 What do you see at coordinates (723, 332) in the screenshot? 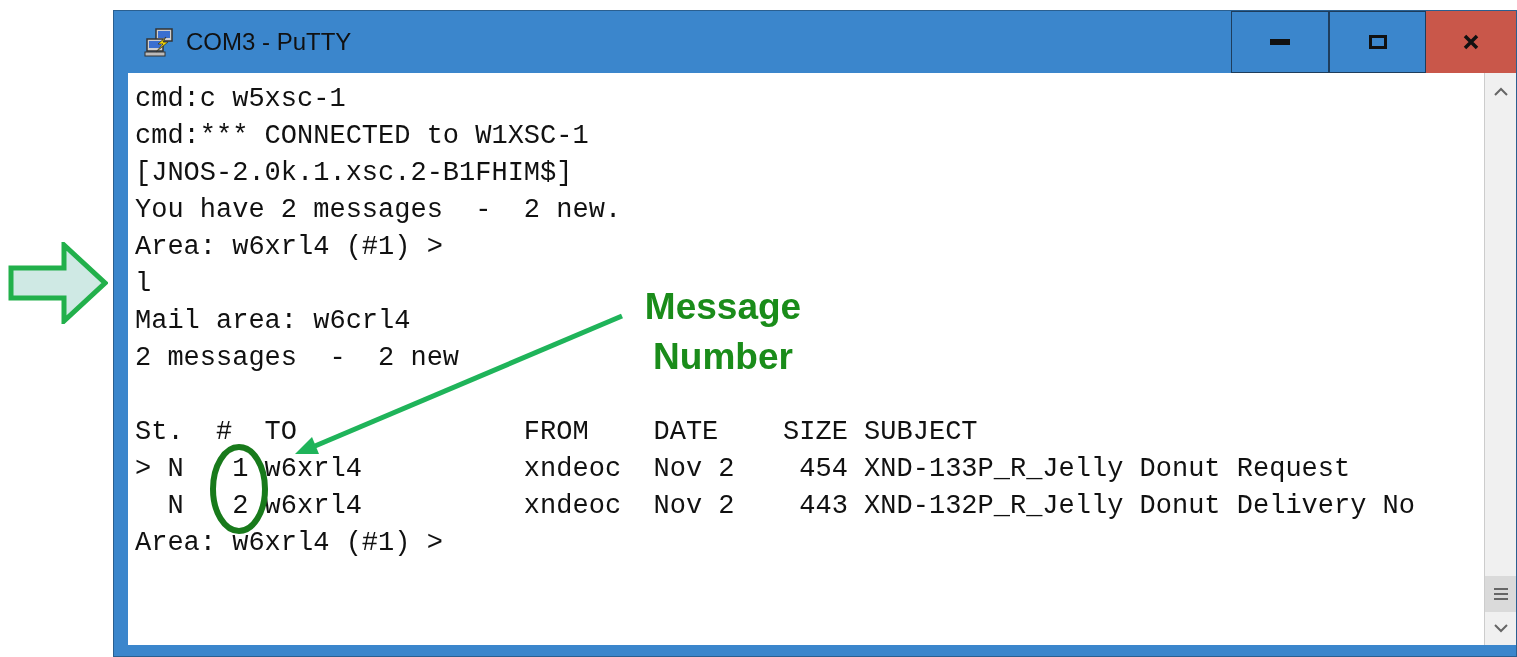
I see `annotation-label: Message Number` at bounding box center [723, 332].